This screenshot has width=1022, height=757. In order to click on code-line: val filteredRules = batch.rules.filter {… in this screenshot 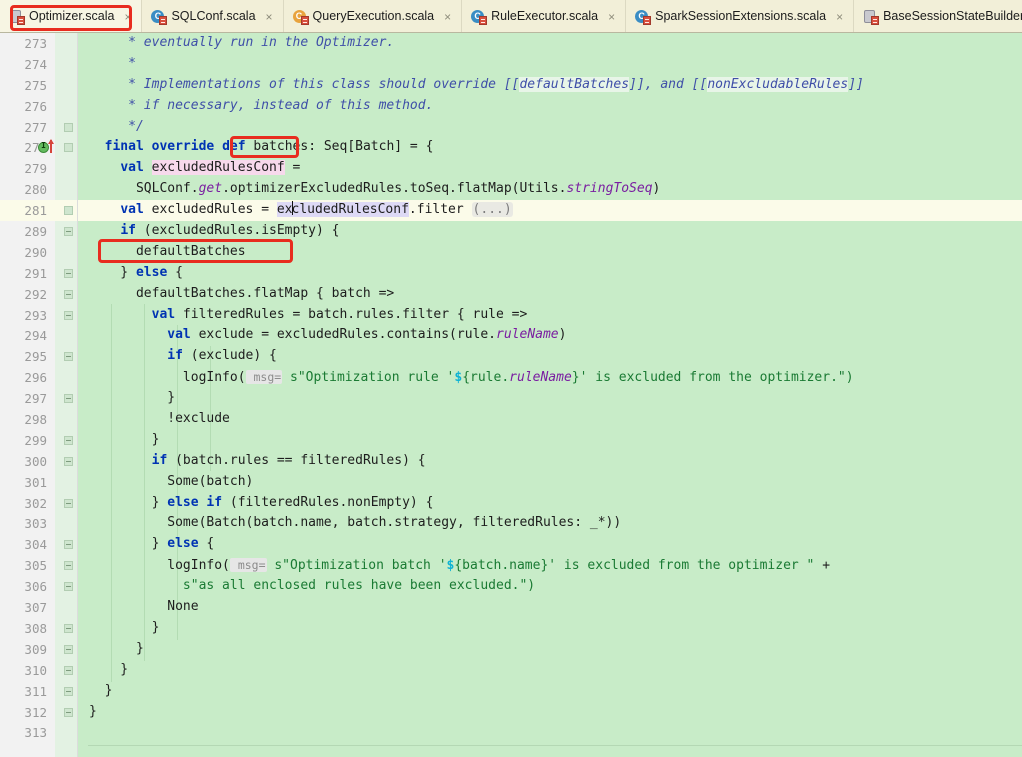, I will do `click(339, 314)`.